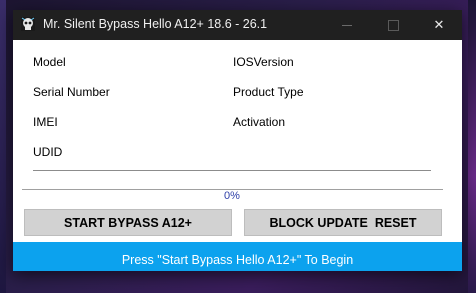  I want to click on close-icon: ✕, so click(439, 24).